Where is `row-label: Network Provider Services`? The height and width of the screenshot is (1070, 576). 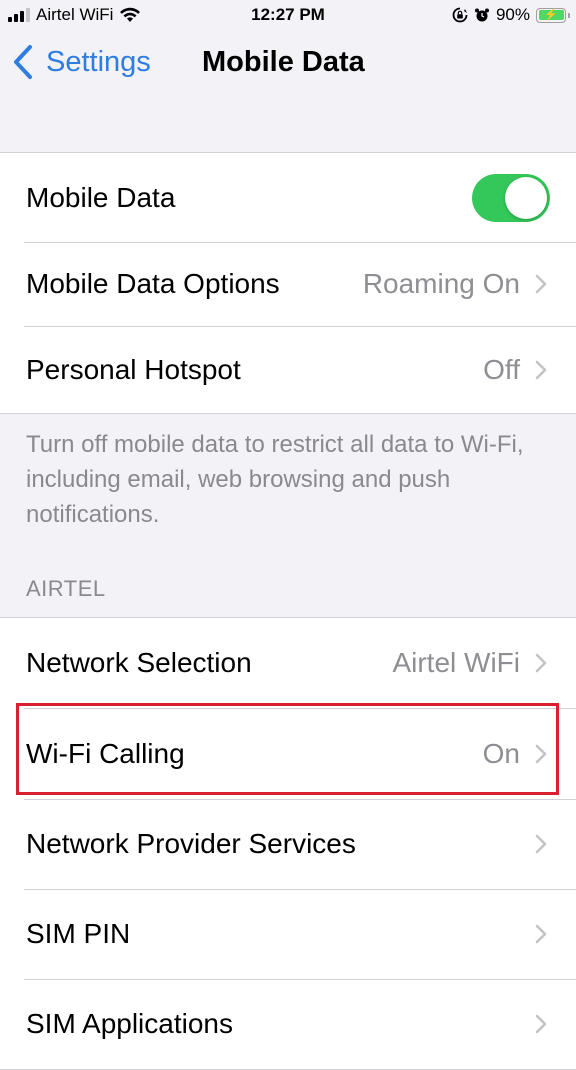
row-label: Network Provider Services is located at coordinates (191, 843).